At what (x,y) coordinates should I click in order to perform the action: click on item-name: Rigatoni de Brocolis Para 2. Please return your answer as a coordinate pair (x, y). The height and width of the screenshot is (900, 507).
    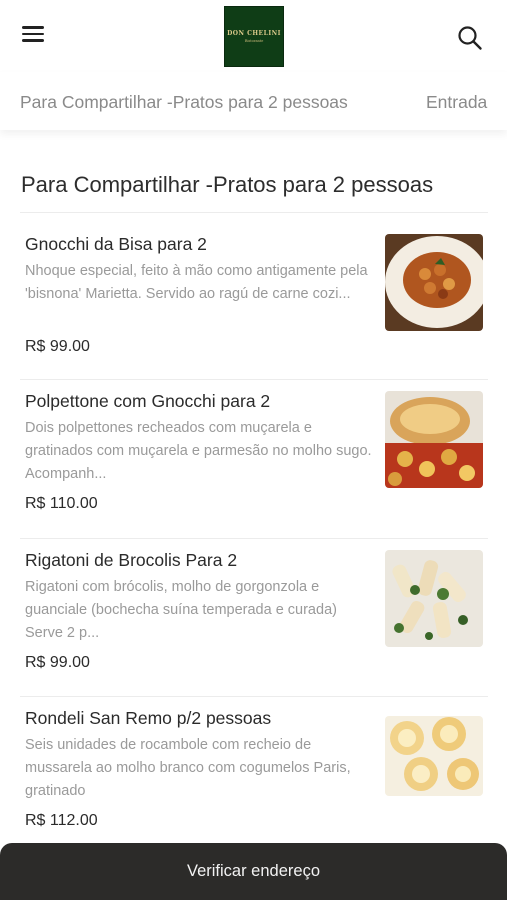
    Looking at the image, I should click on (131, 560).